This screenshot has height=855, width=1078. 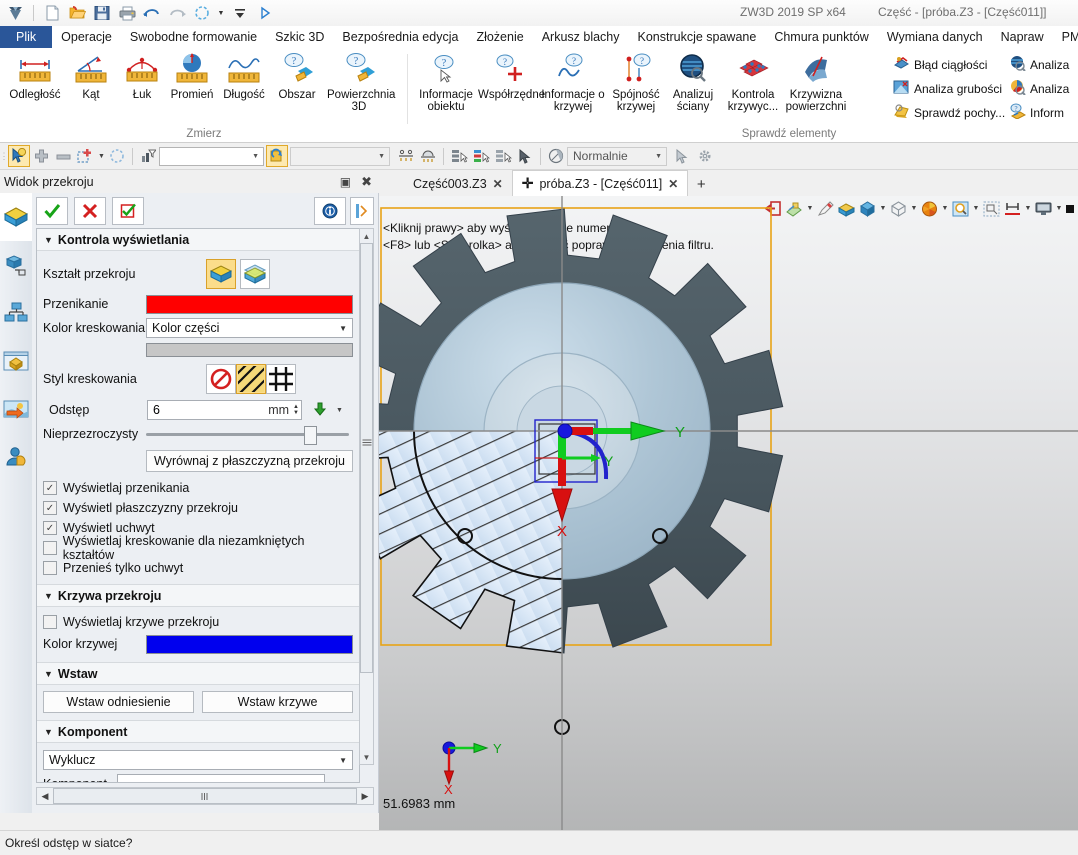 What do you see at coordinates (221, 274) in the screenshot?
I see `section-shape-solid-button` at bounding box center [221, 274].